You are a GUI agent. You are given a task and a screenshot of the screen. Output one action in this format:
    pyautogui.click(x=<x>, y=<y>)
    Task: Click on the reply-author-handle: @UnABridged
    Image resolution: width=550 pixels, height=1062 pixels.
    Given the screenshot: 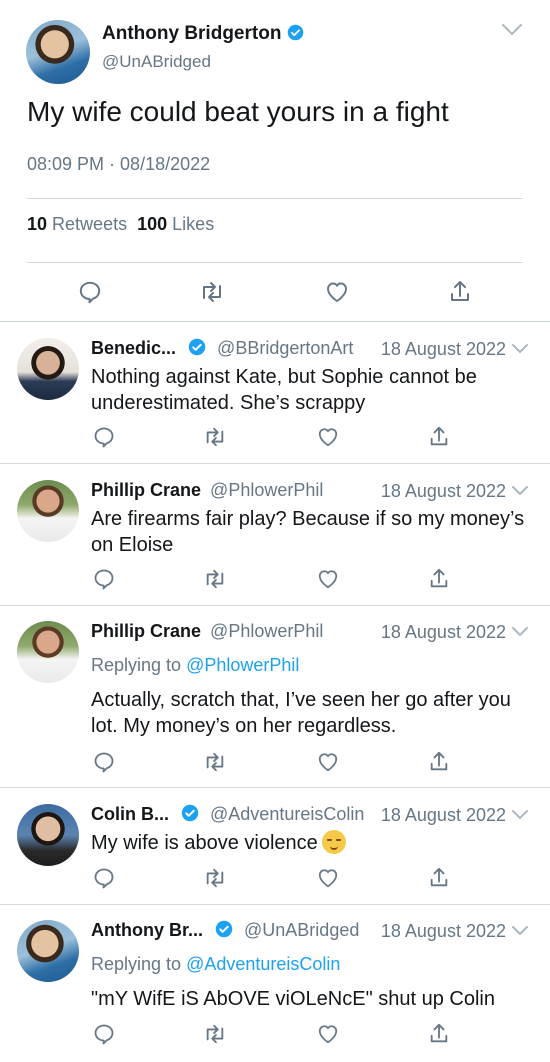 What is the action you would take?
    pyautogui.click(x=301, y=930)
    